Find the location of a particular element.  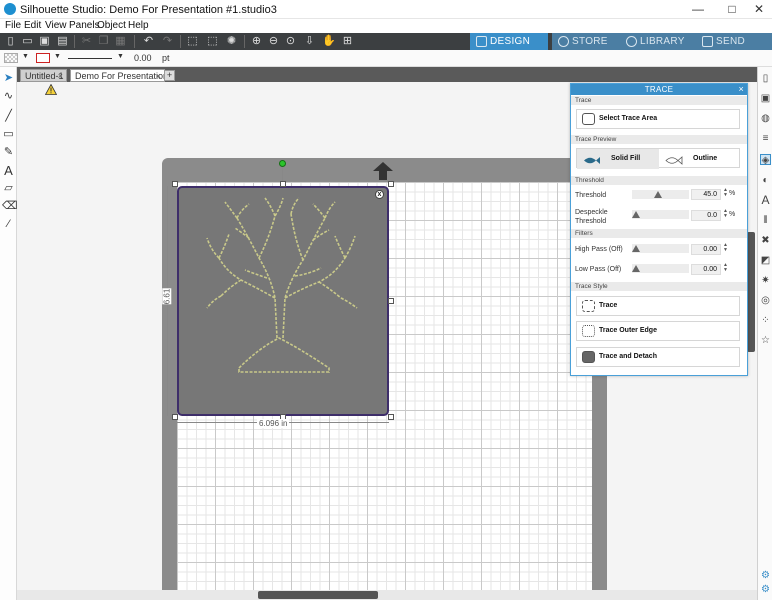

menu-file: File is located at coordinates (13, 25).